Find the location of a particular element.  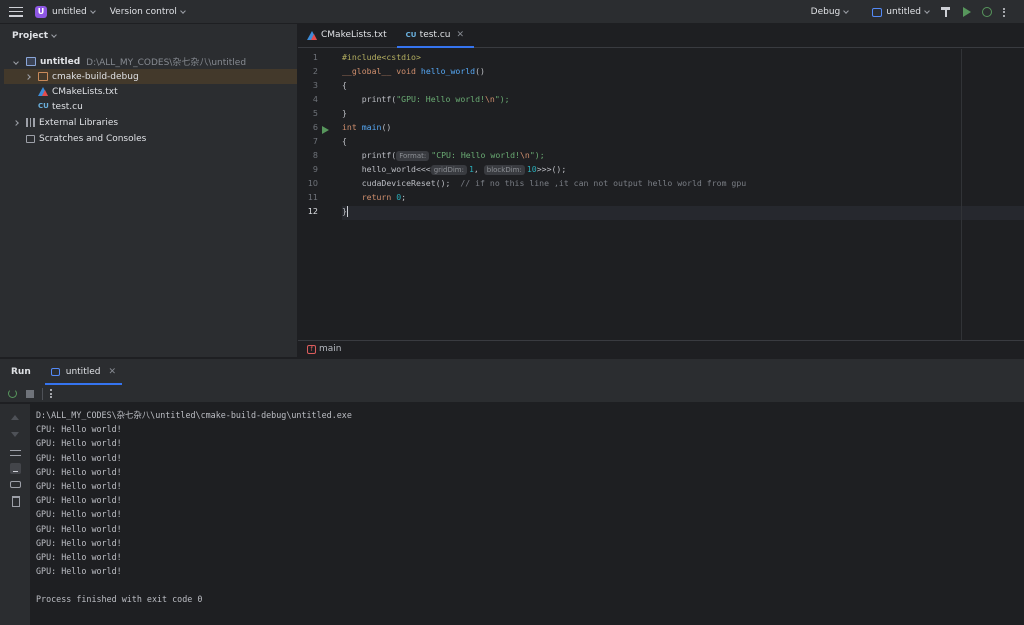

scroll-down-icon is located at coordinates (15, 434).